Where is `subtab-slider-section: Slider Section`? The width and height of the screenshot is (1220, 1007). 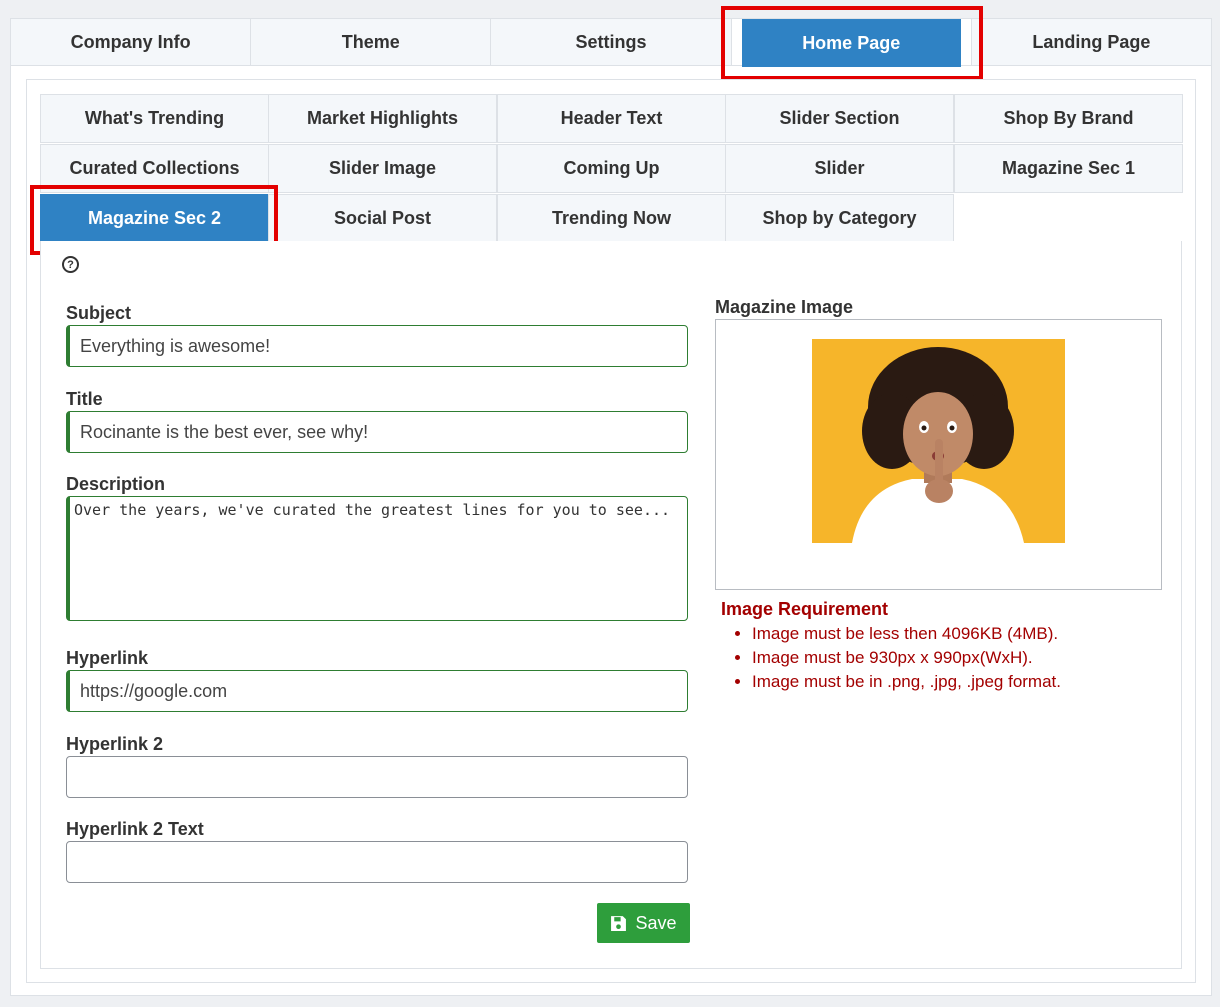
subtab-slider-section: Slider Section is located at coordinates (839, 118).